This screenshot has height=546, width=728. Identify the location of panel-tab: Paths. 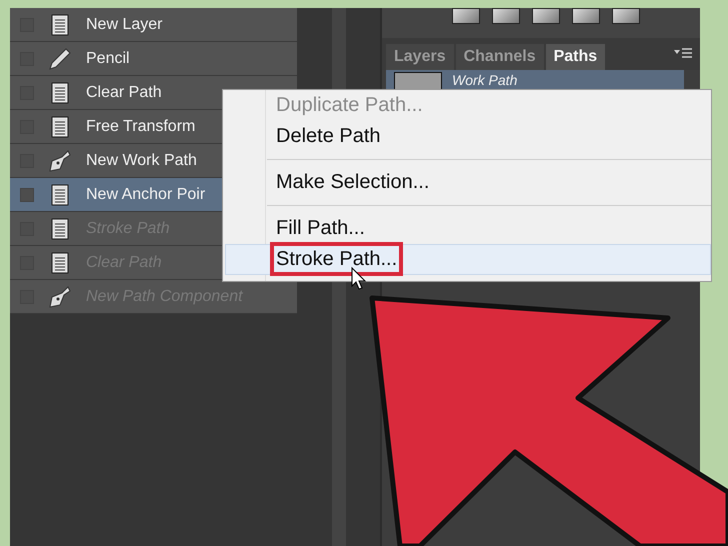
(576, 57).